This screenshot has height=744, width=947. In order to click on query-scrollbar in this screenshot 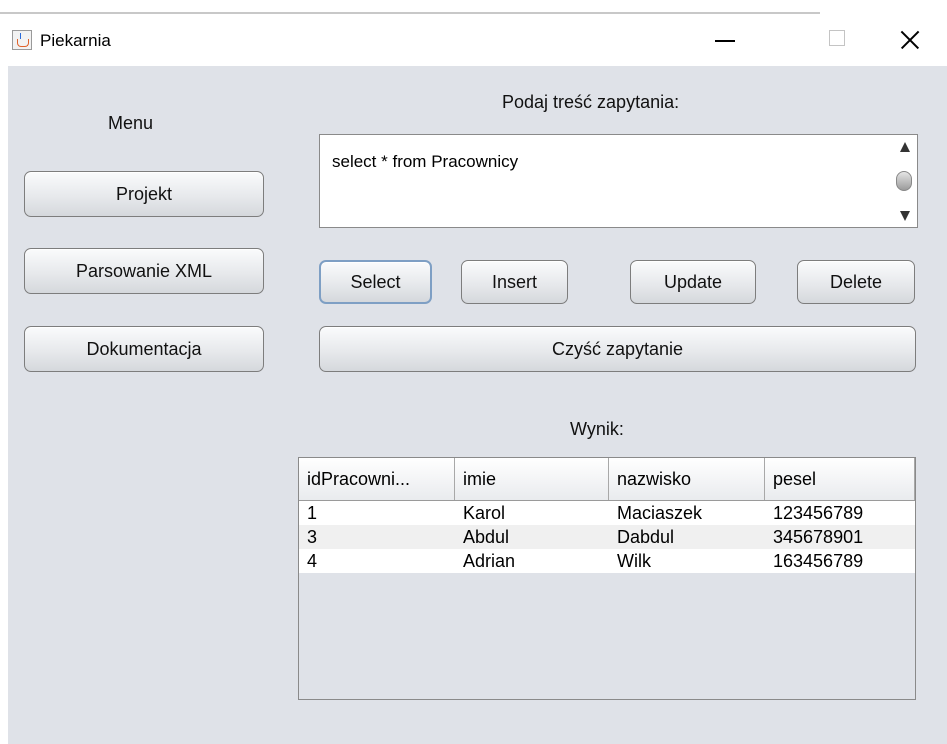, I will do `click(904, 181)`.